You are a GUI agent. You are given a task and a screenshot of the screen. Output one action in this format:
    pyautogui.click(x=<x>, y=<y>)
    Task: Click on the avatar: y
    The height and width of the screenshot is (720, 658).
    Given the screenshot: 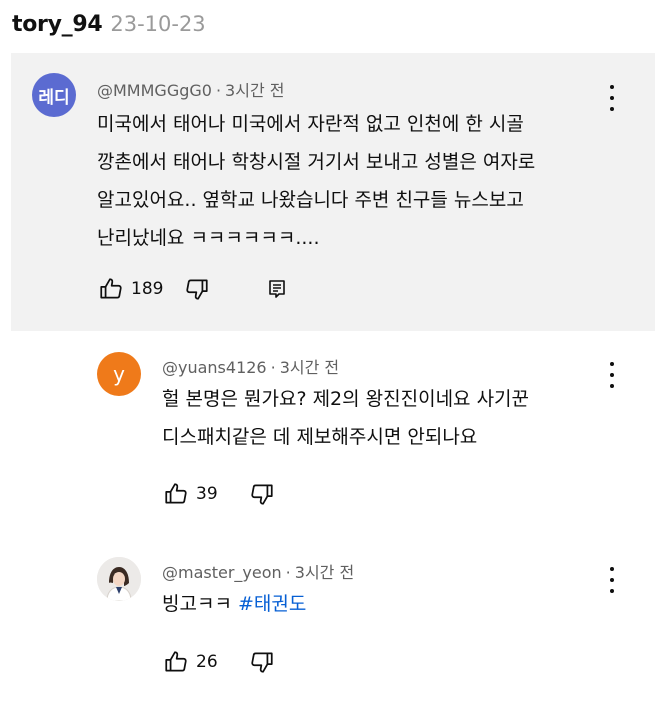 What is the action you would take?
    pyautogui.click(x=119, y=374)
    